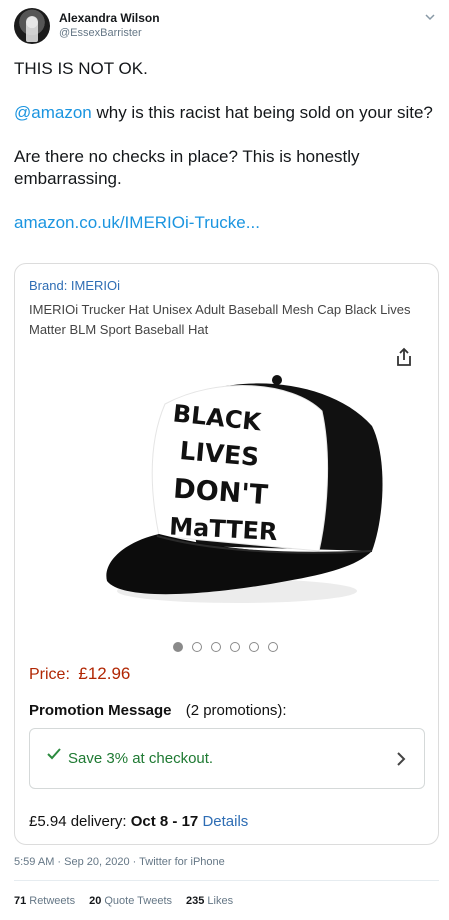  What do you see at coordinates (54, 754) in the screenshot?
I see `checkmark-icon` at bounding box center [54, 754].